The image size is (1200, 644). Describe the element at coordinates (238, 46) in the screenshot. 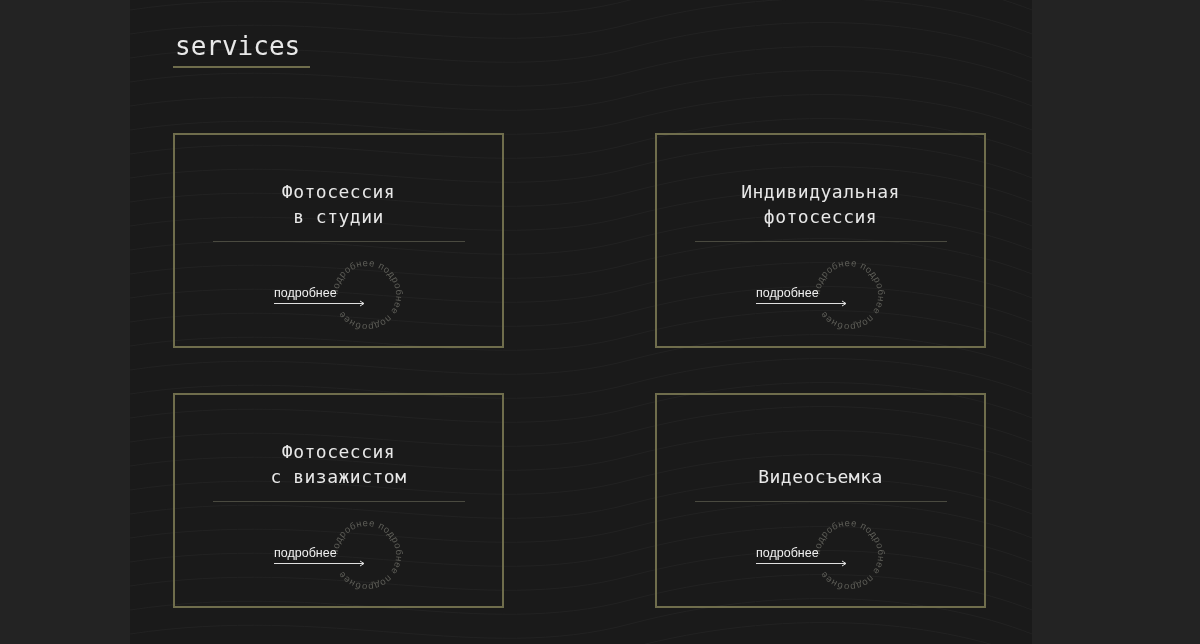

I see `section-heading: services` at that location.